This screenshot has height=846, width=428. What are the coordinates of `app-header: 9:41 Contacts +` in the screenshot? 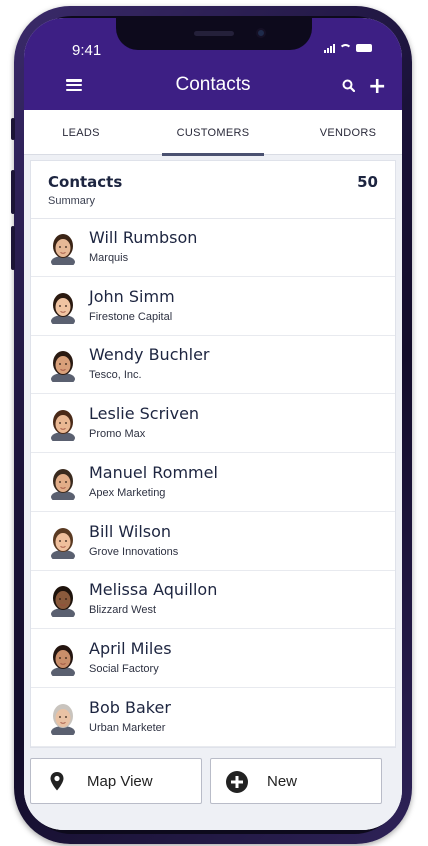 It's located at (213, 64).